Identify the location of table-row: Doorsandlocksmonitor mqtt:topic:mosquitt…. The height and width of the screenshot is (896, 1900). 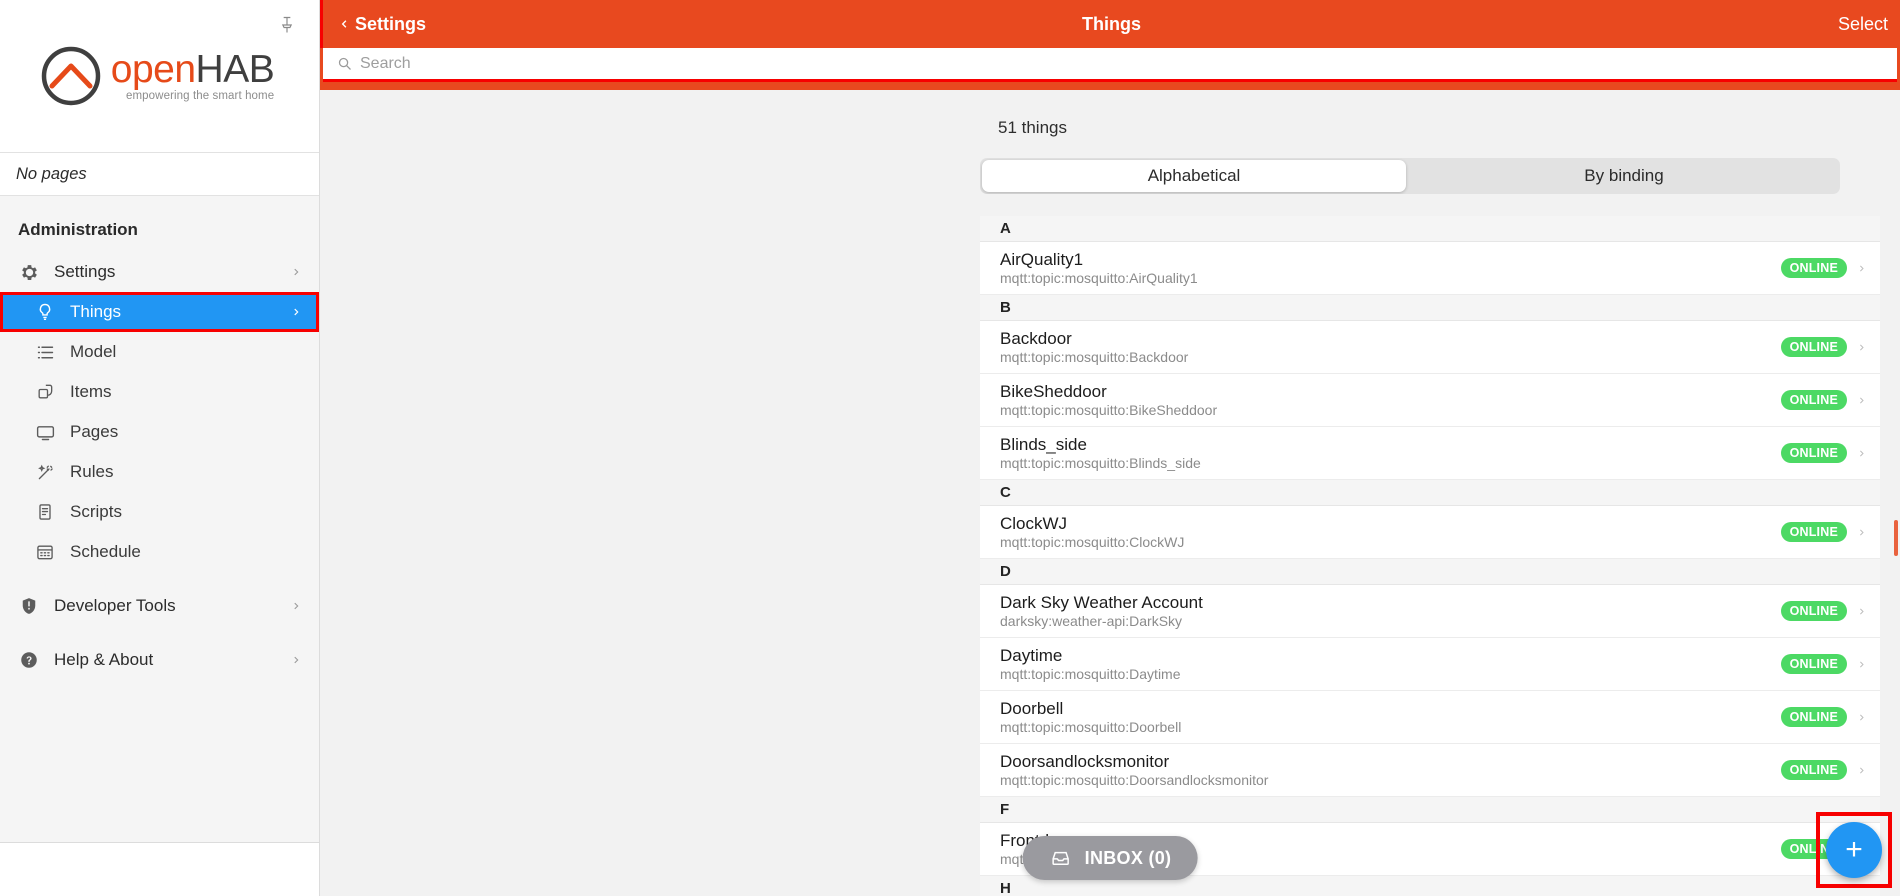
(1430, 770).